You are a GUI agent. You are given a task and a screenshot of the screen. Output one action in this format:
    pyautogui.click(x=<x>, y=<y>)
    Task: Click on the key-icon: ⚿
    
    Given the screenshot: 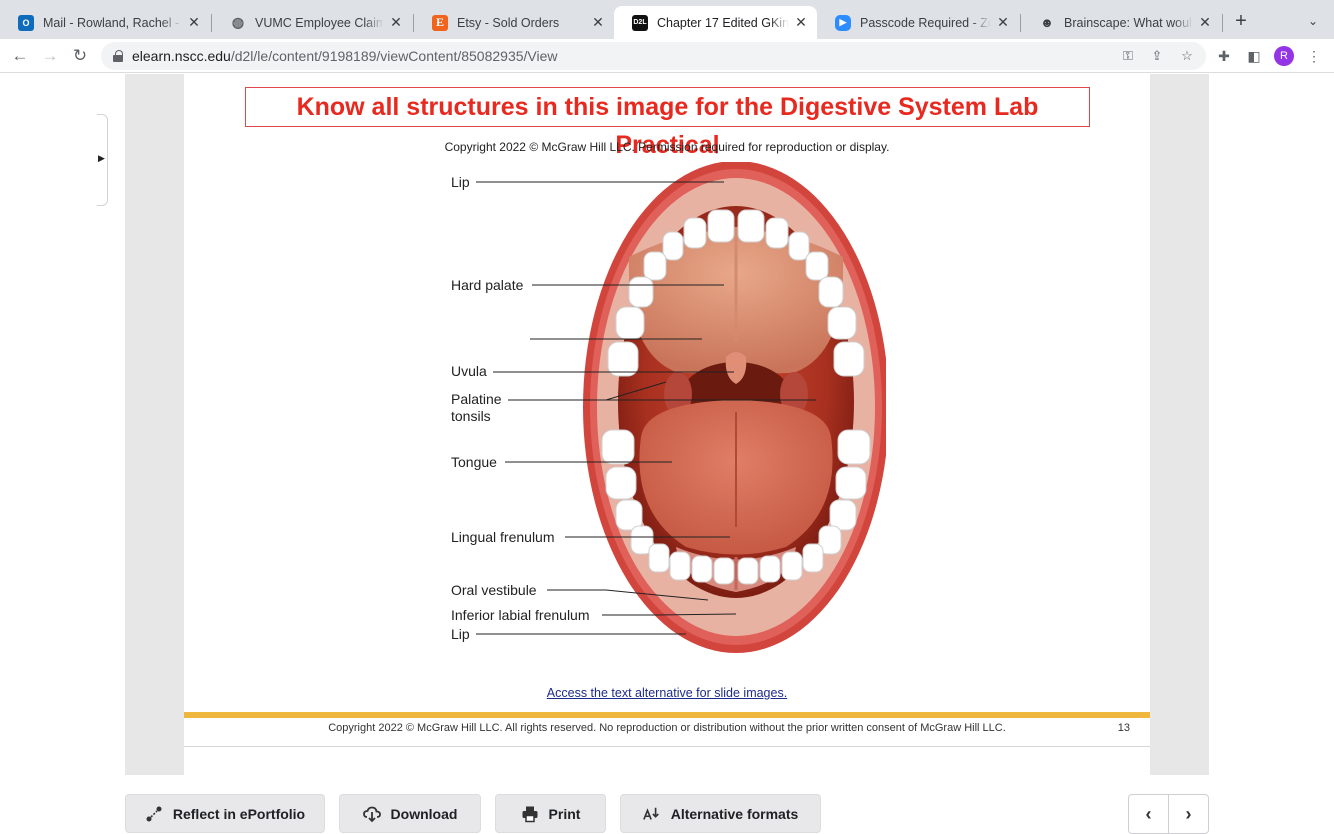 What is the action you would take?
    pyautogui.click(x=1128, y=56)
    